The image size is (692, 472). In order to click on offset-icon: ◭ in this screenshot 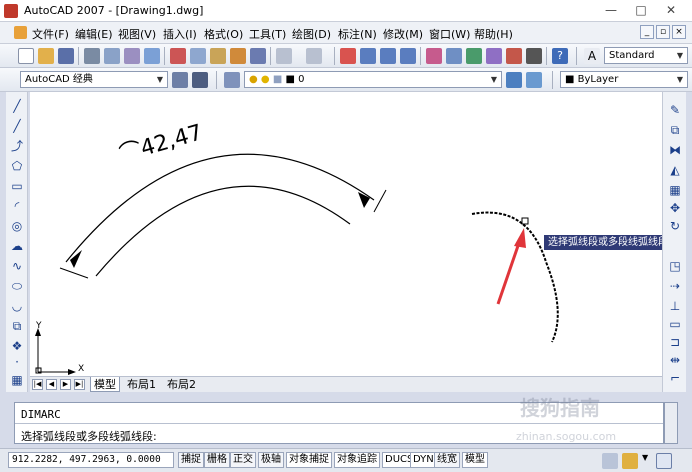, I will do `click(675, 170)`.